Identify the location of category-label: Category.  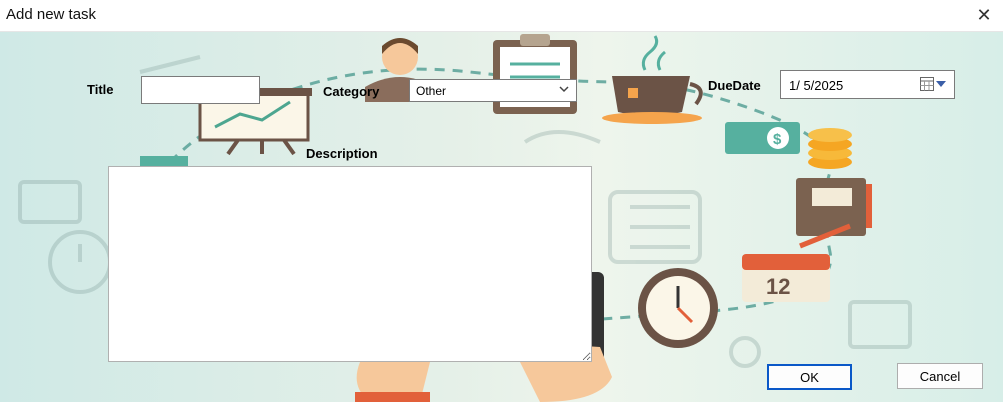
(351, 91).